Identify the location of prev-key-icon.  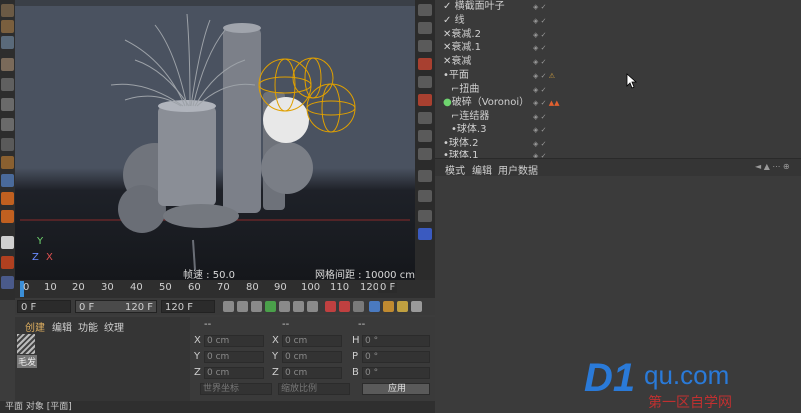
(242, 306).